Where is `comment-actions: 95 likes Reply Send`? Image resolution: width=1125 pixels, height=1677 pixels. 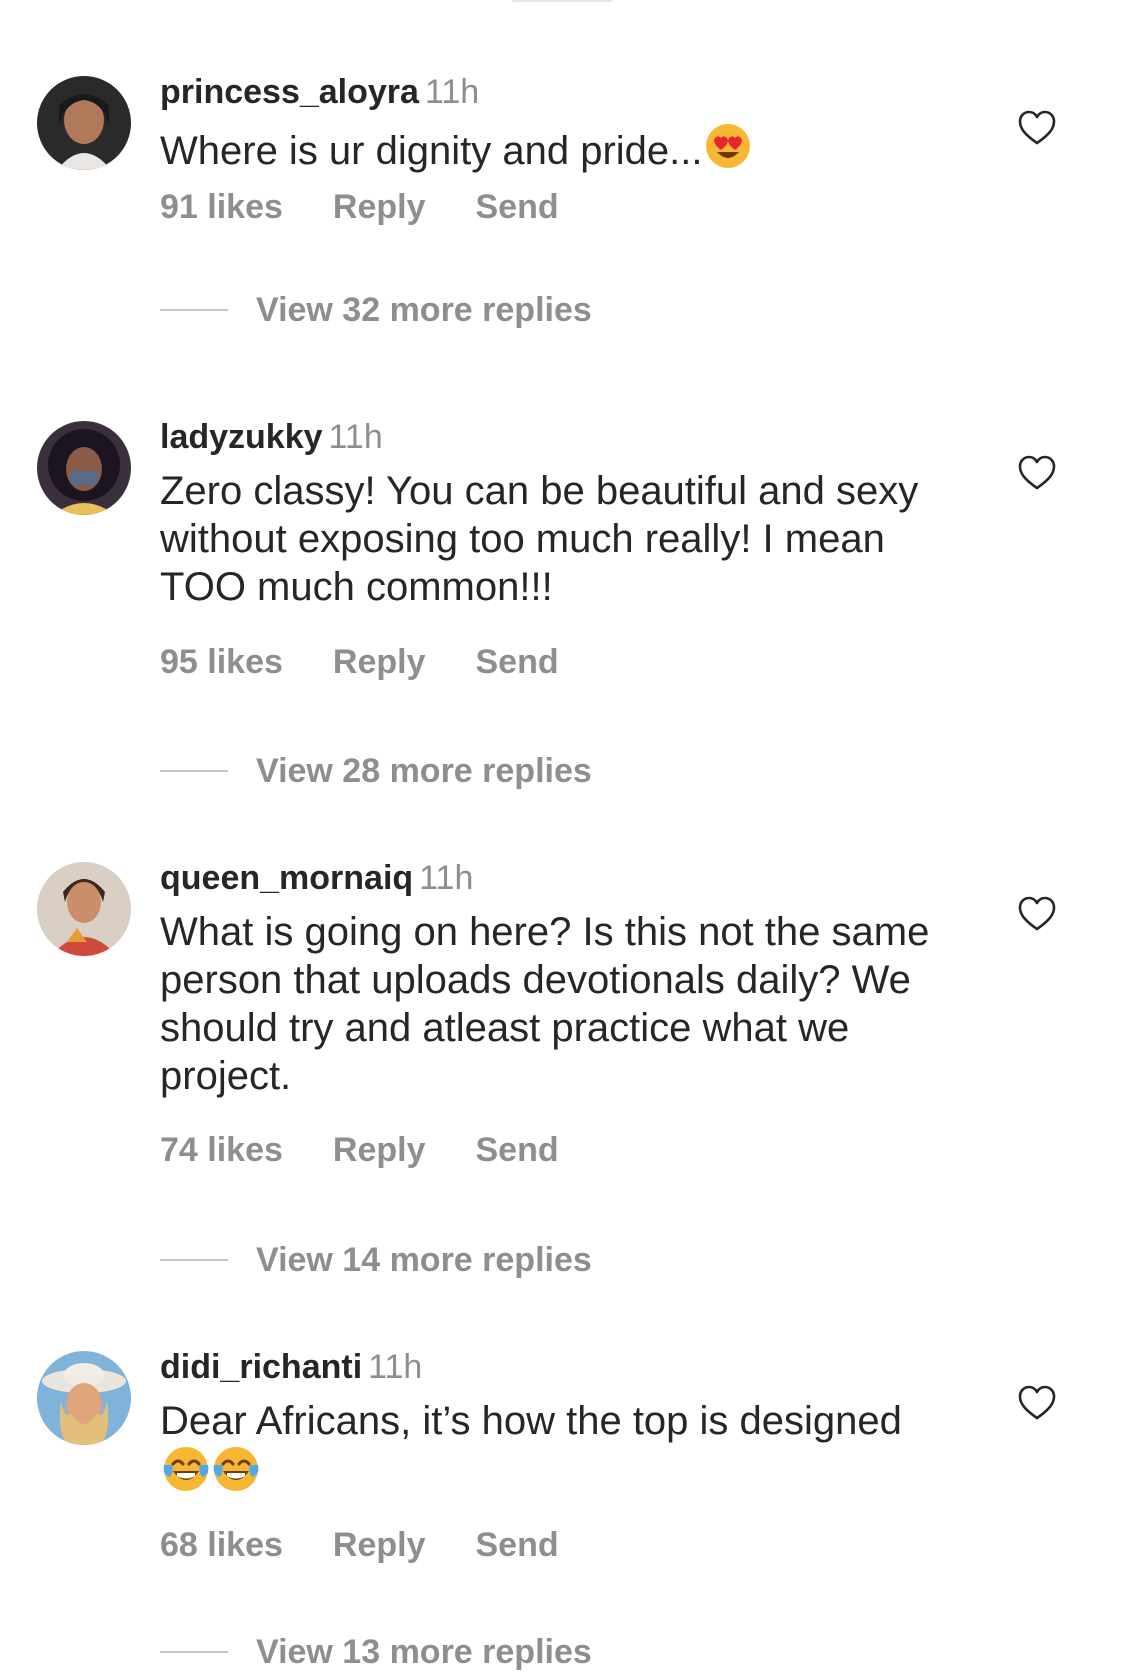 comment-actions: 95 likes Reply Send is located at coordinates (384, 662).